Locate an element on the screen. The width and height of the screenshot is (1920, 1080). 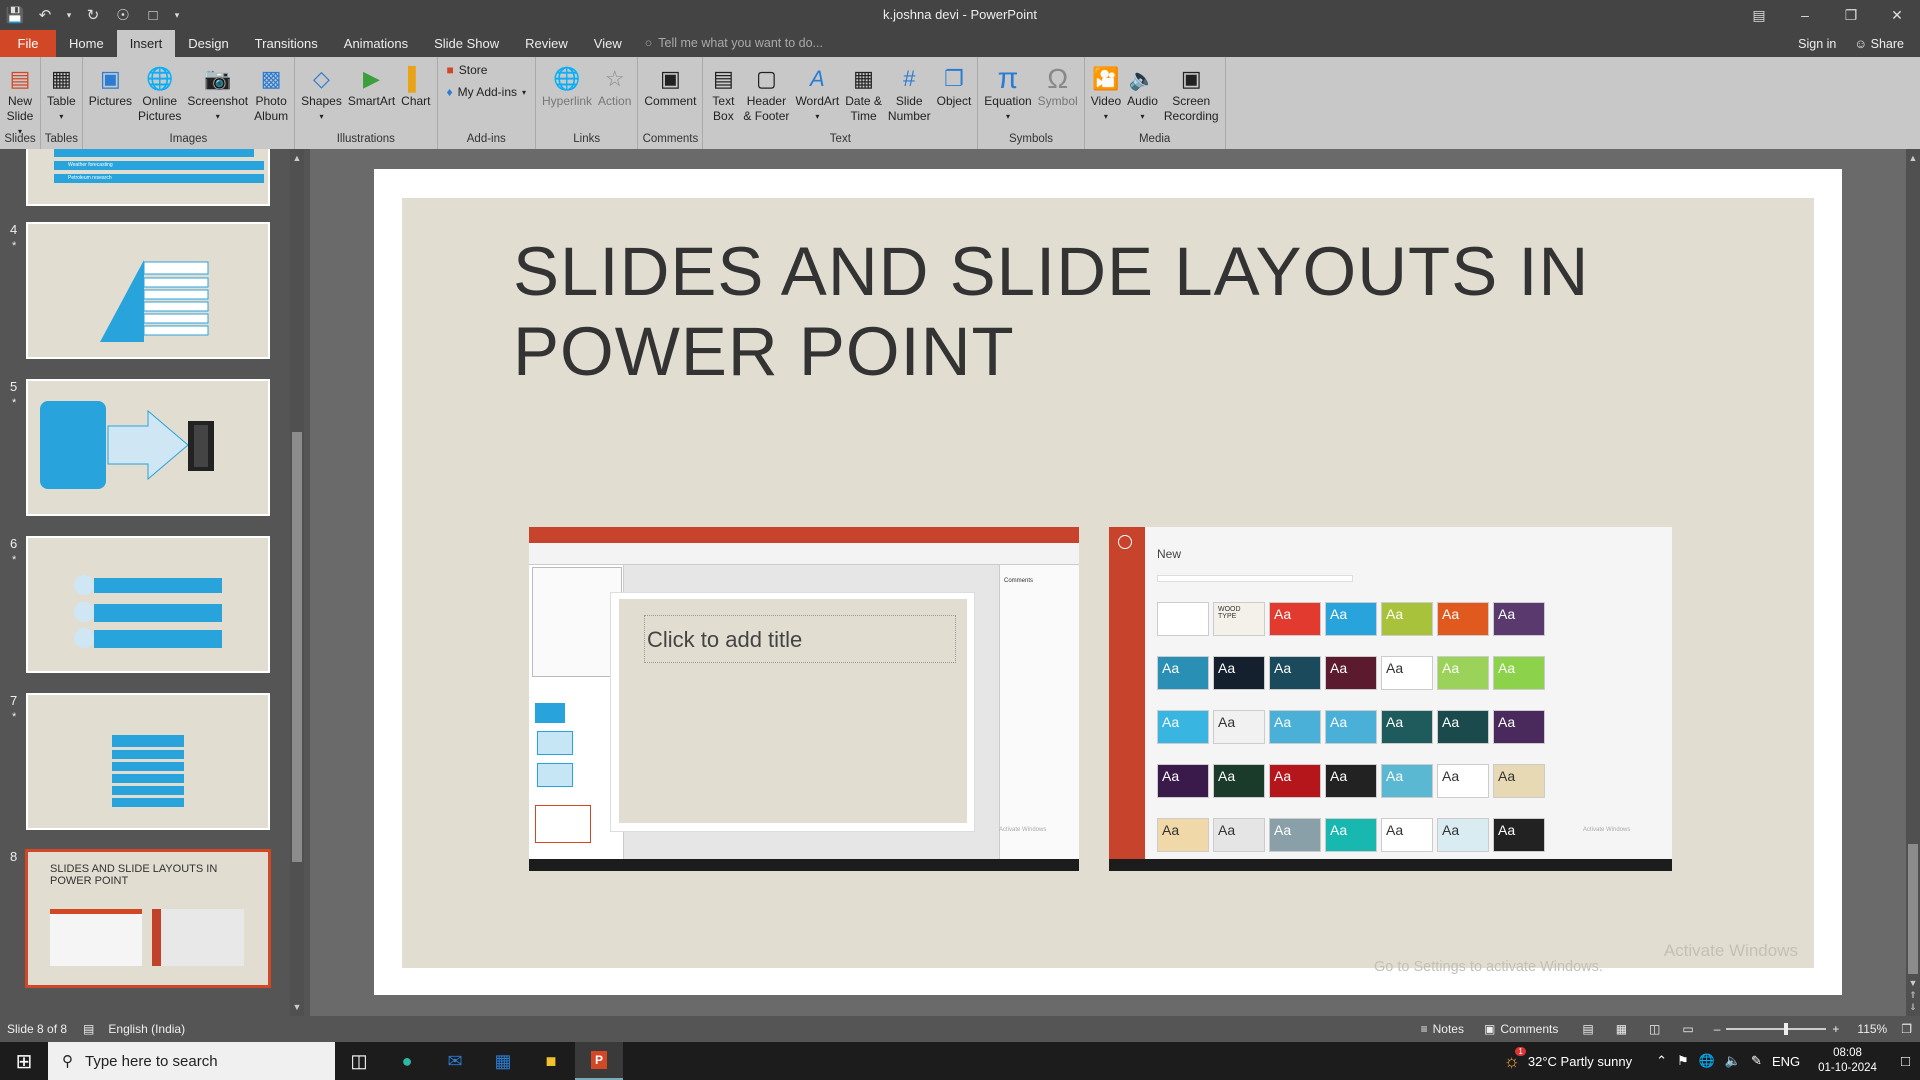
screenshot-button: 📷 Screenshot ▾ is located at coordinates (217, 93).